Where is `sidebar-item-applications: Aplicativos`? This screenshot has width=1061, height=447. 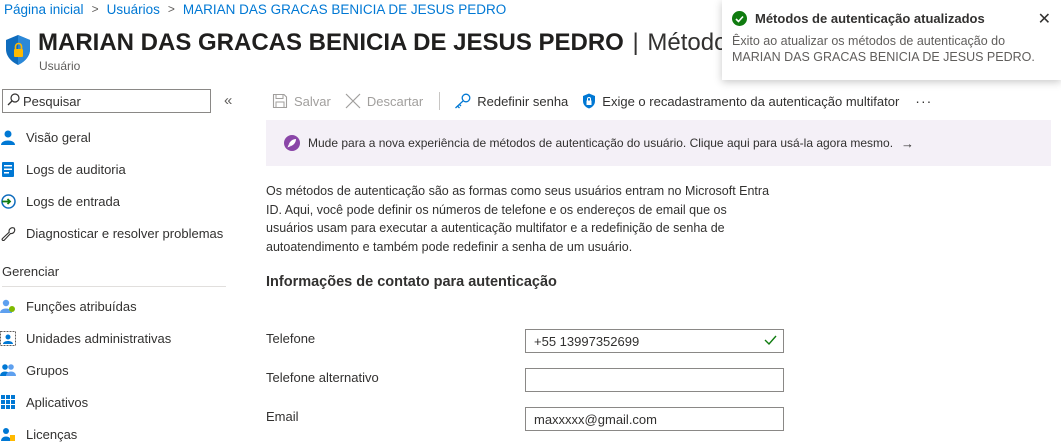
sidebar-item-applications: Aplicativos is located at coordinates (44, 402).